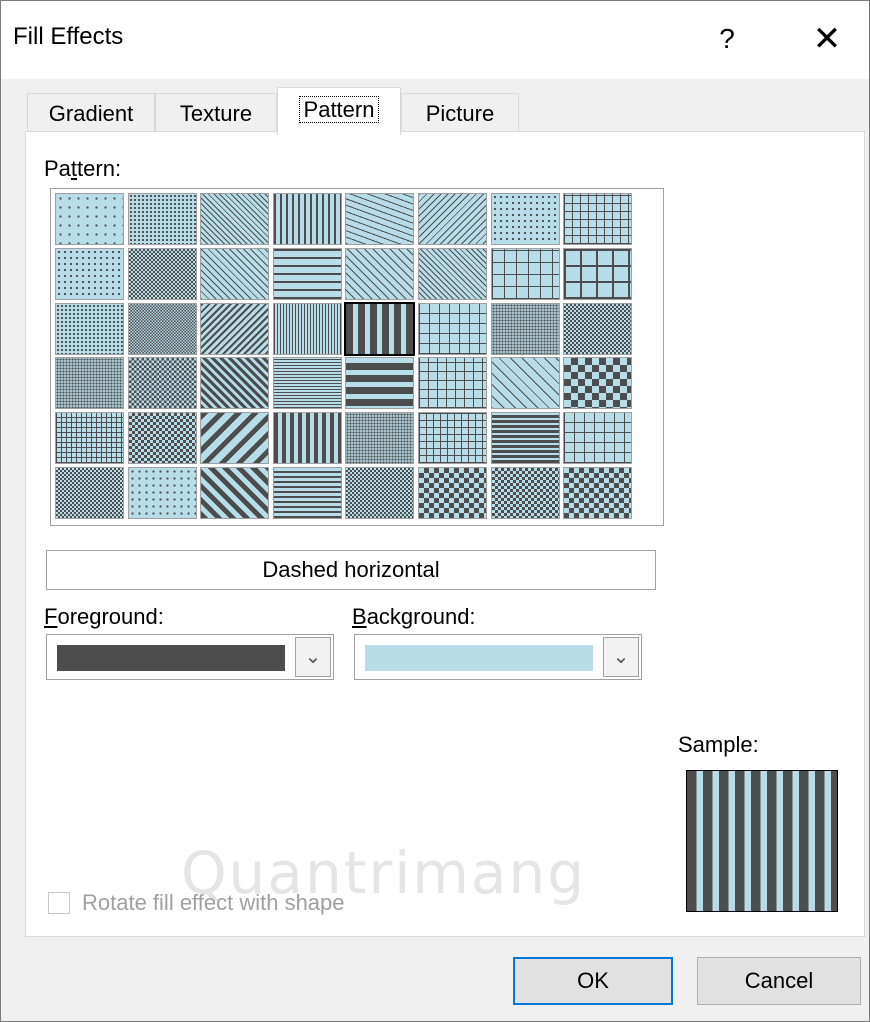  What do you see at coordinates (235, 273) in the screenshot?
I see `pattern-swatch-r2c3` at bounding box center [235, 273].